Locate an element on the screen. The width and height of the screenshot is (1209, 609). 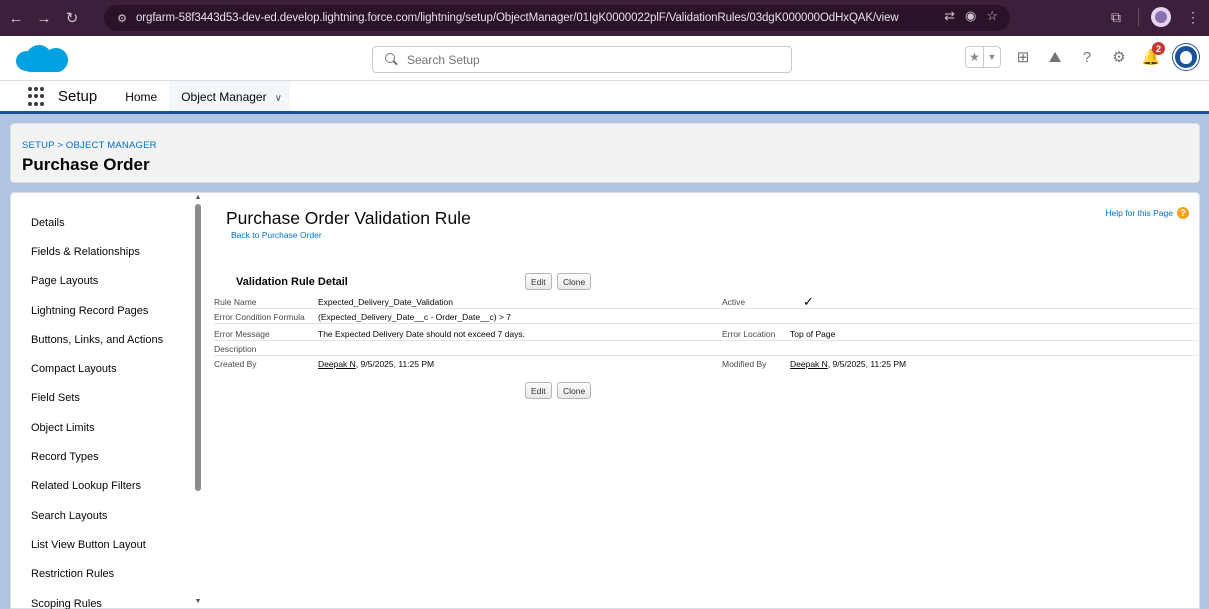
extensions-icon: ⧉ is located at coordinates (1116, 17).